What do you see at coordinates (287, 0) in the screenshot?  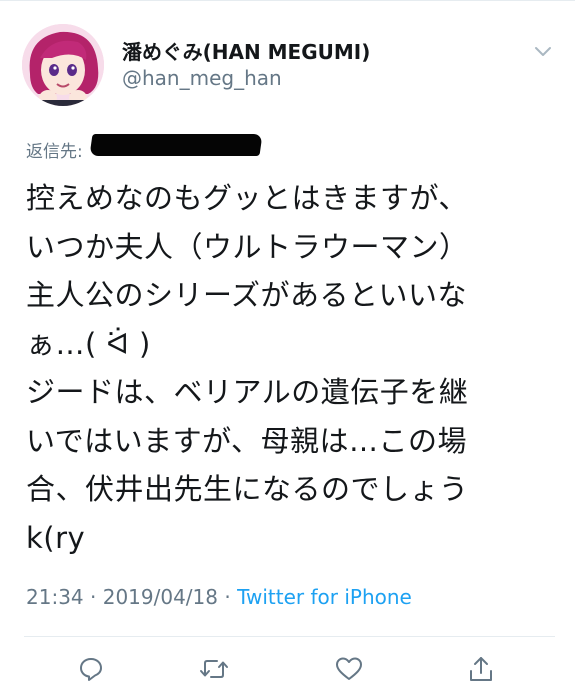 I see `top-border` at bounding box center [287, 0].